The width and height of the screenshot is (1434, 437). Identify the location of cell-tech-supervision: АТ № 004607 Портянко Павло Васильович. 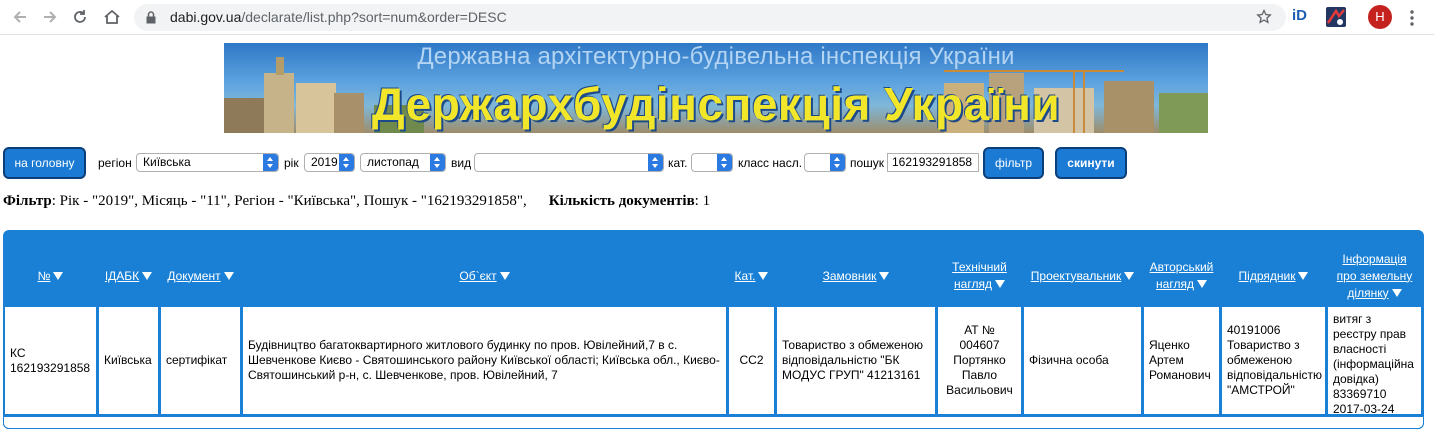
(979, 360).